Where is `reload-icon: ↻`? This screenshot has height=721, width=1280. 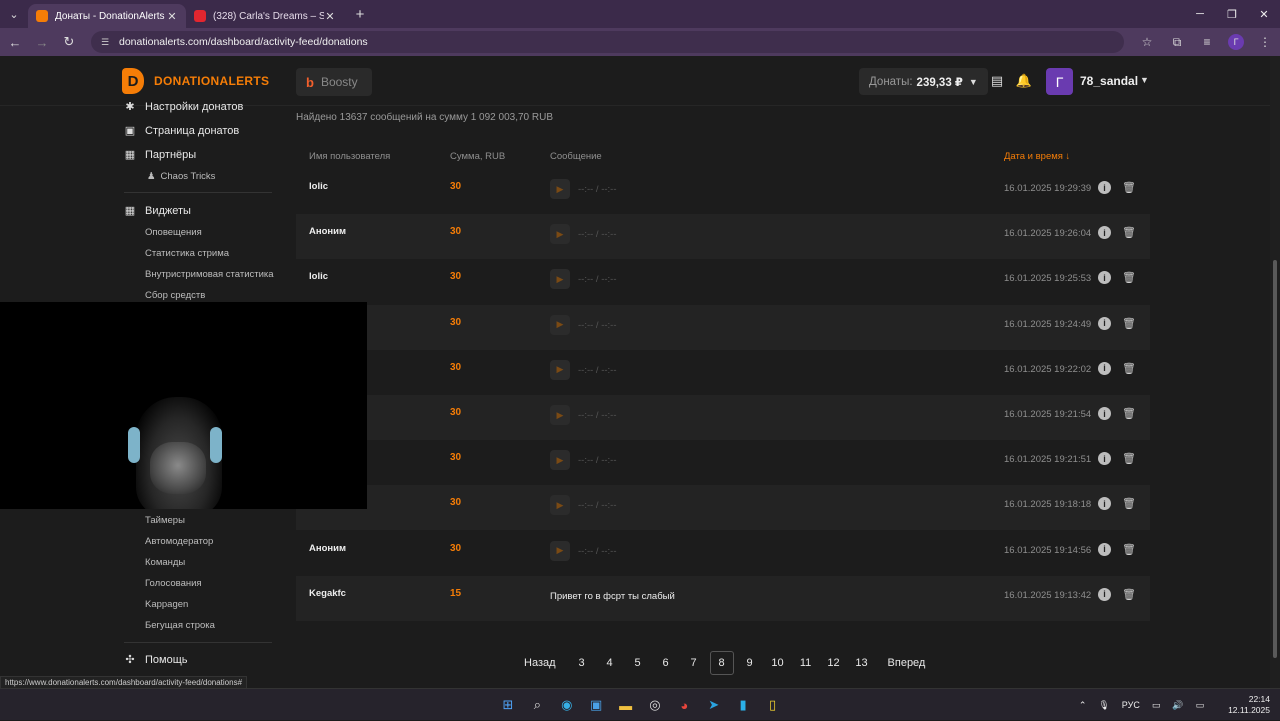 reload-icon: ↻ is located at coordinates (69, 42).